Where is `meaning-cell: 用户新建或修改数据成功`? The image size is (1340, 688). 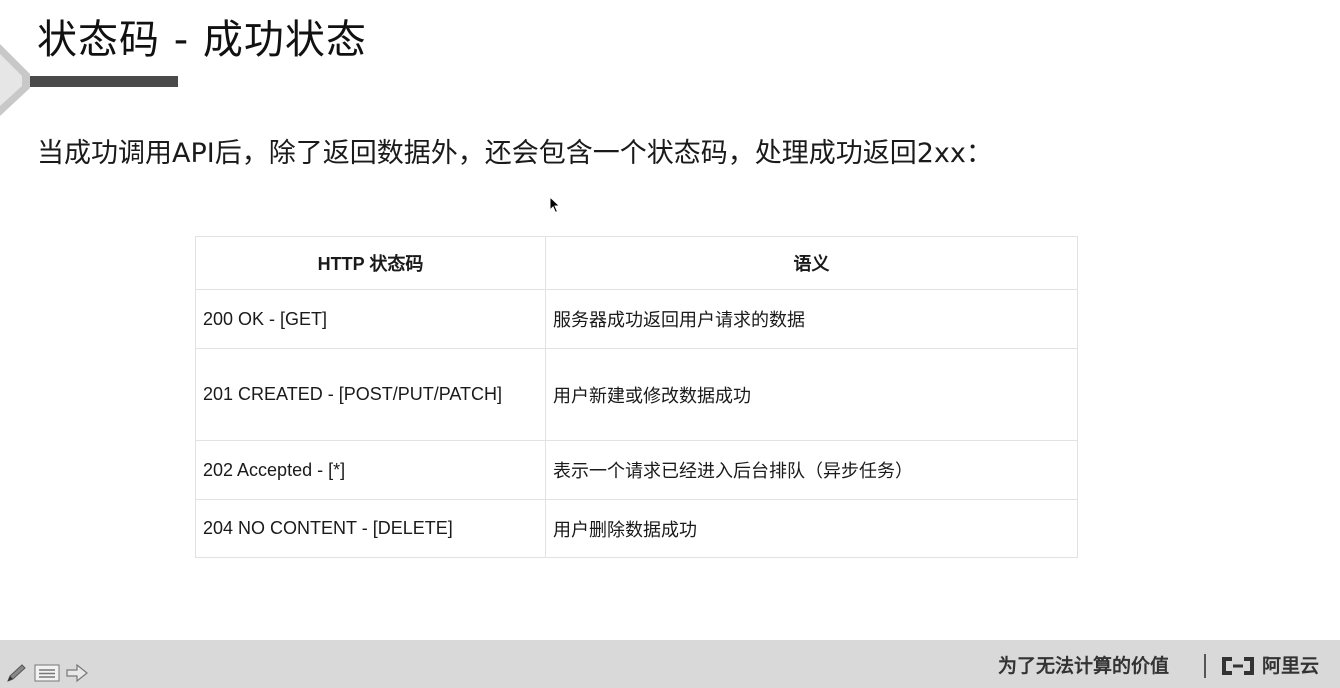 meaning-cell: 用户新建或修改数据成功 is located at coordinates (811, 394).